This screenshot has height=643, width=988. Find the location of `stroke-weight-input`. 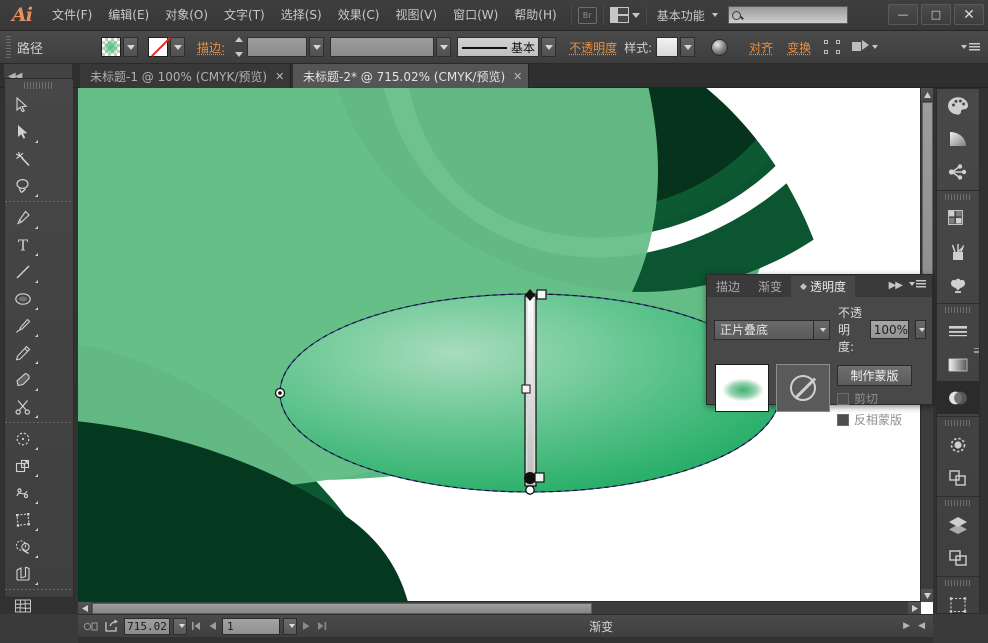

stroke-weight-input is located at coordinates (277, 47).